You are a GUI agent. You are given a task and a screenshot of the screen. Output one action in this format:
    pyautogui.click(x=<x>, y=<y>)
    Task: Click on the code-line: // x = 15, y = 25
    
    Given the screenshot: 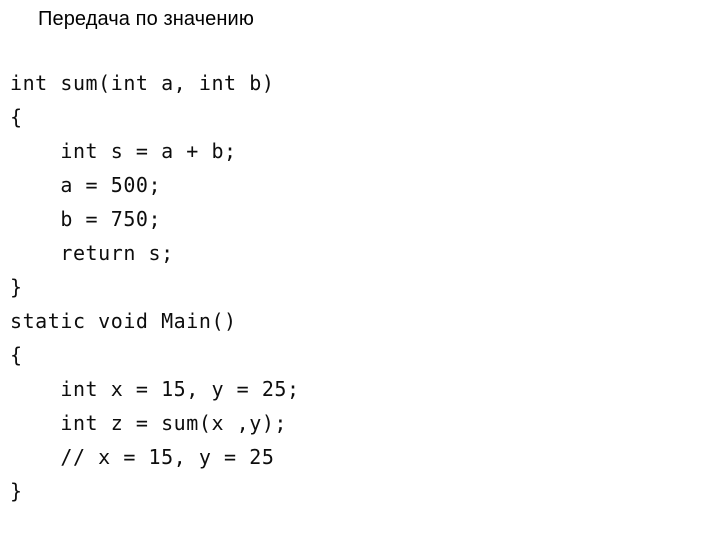 What is the action you would take?
    pyautogui.click(x=142, y=457)
    